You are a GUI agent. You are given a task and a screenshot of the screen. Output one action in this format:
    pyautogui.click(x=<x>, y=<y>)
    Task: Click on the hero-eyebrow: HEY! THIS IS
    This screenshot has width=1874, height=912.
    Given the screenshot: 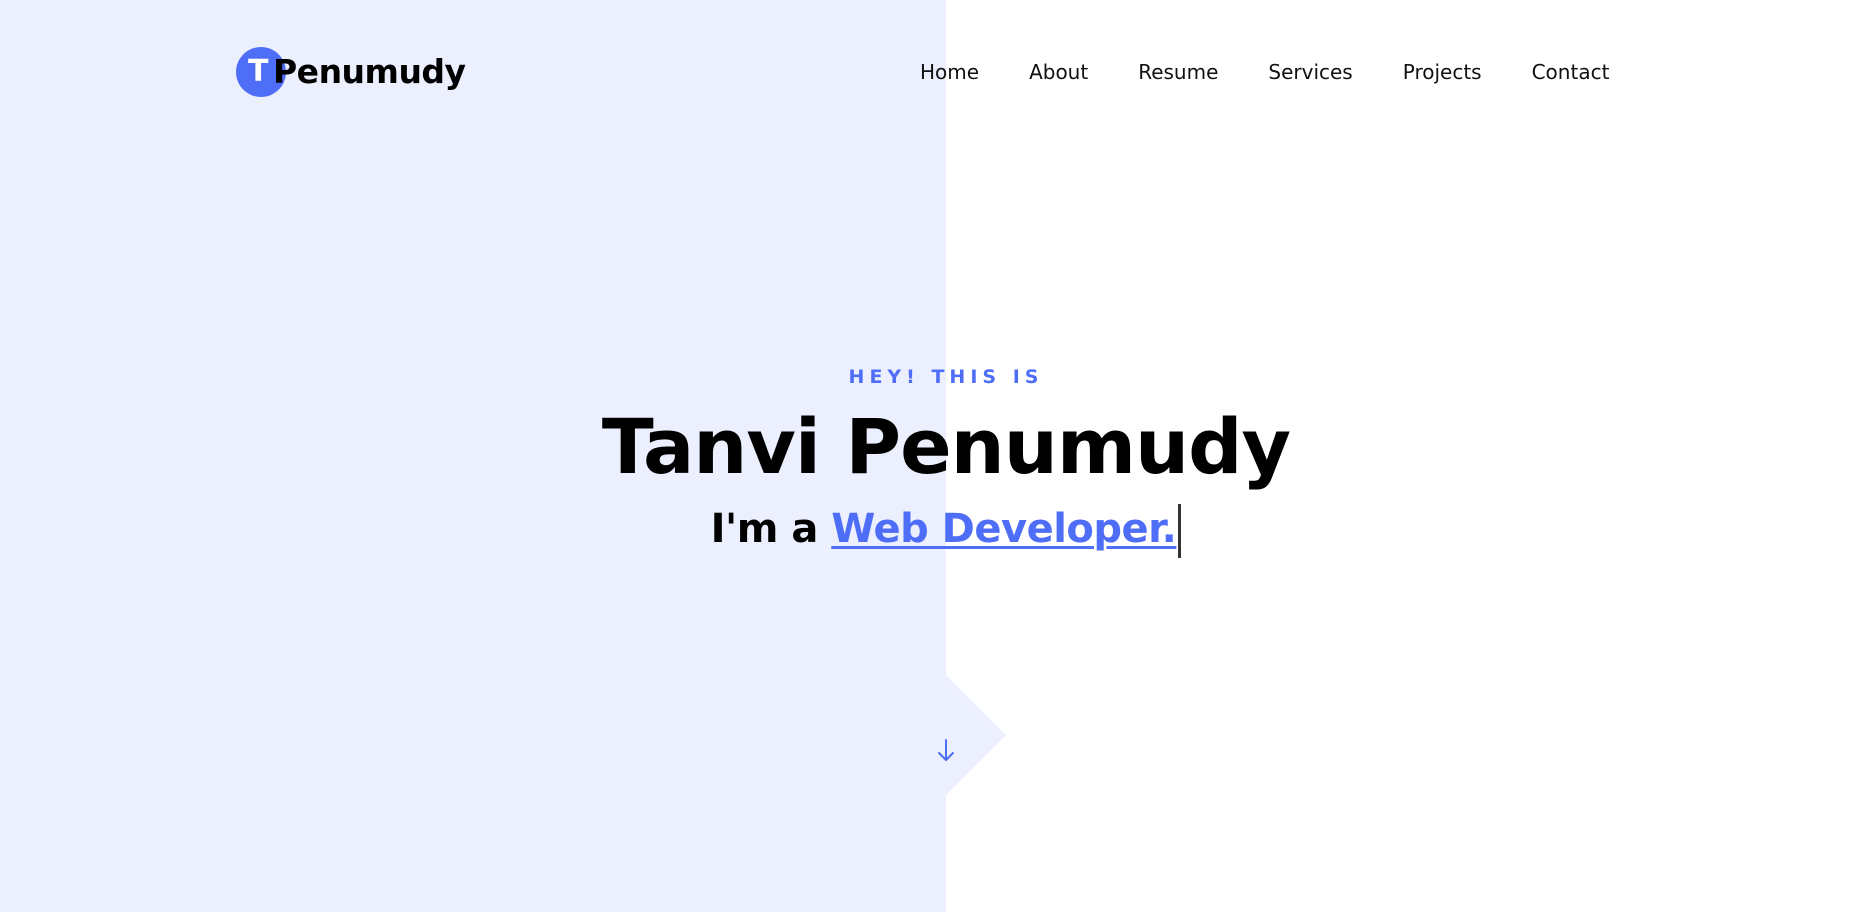 What is the action you would take?
    pyautogui.click(x=946, y=377)
    